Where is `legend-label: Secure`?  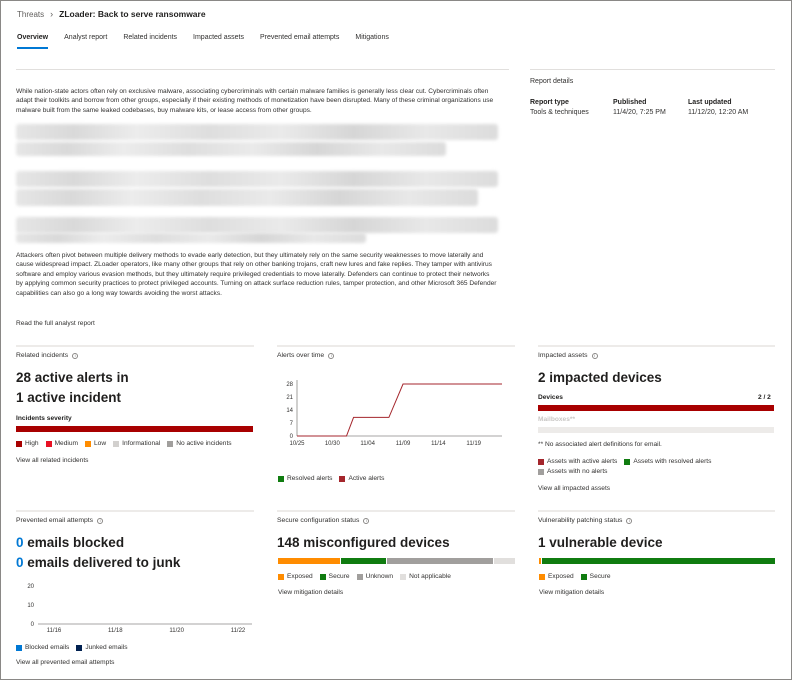
legend-label: Secure is located at coordinates (339, 576).